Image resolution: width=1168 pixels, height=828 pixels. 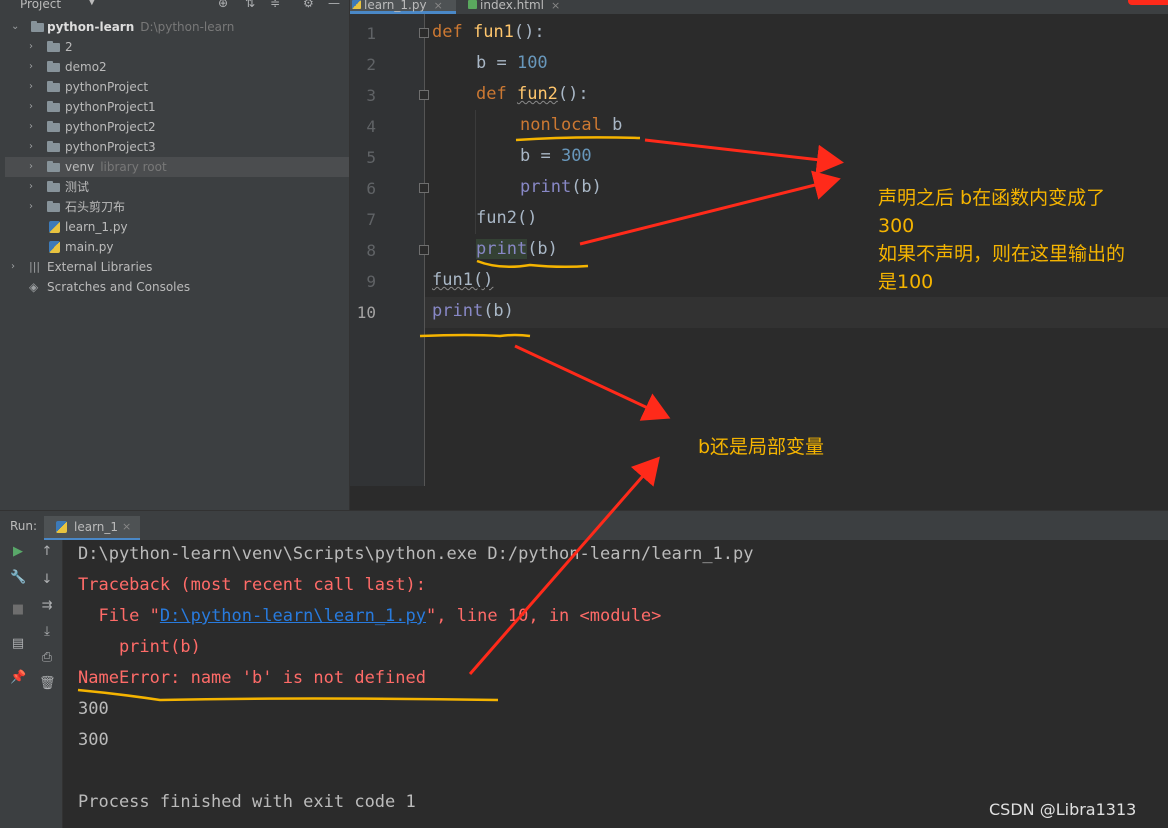 What do you see at coordinates (92, 3) in the screenshot?
I see `chevron-down-icon: ▼` at bounding box center [92, 3].